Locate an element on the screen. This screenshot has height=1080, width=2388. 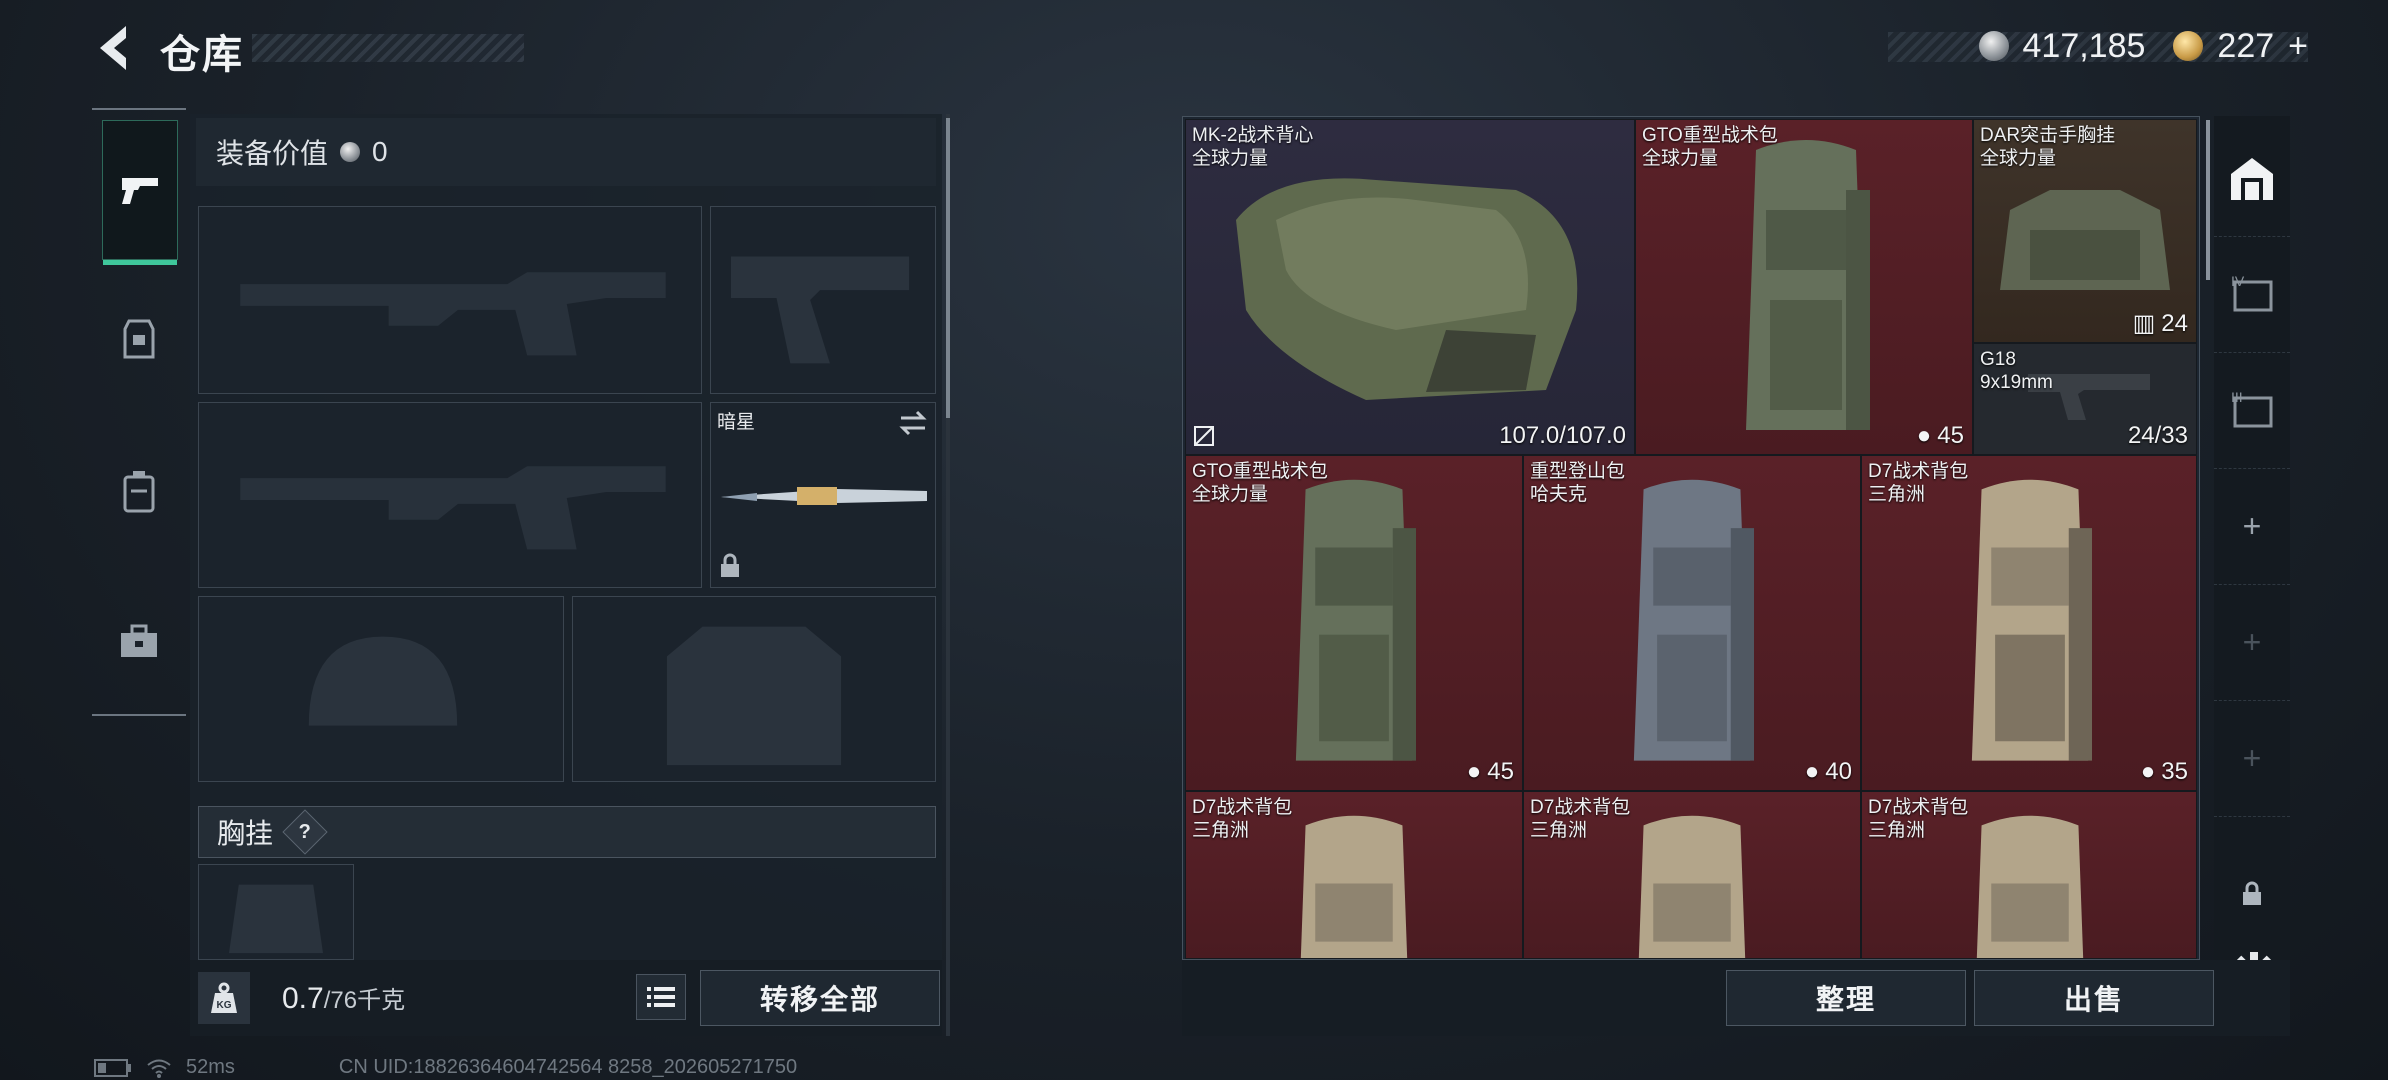
title-decoration is located at coordinates (388, 48).